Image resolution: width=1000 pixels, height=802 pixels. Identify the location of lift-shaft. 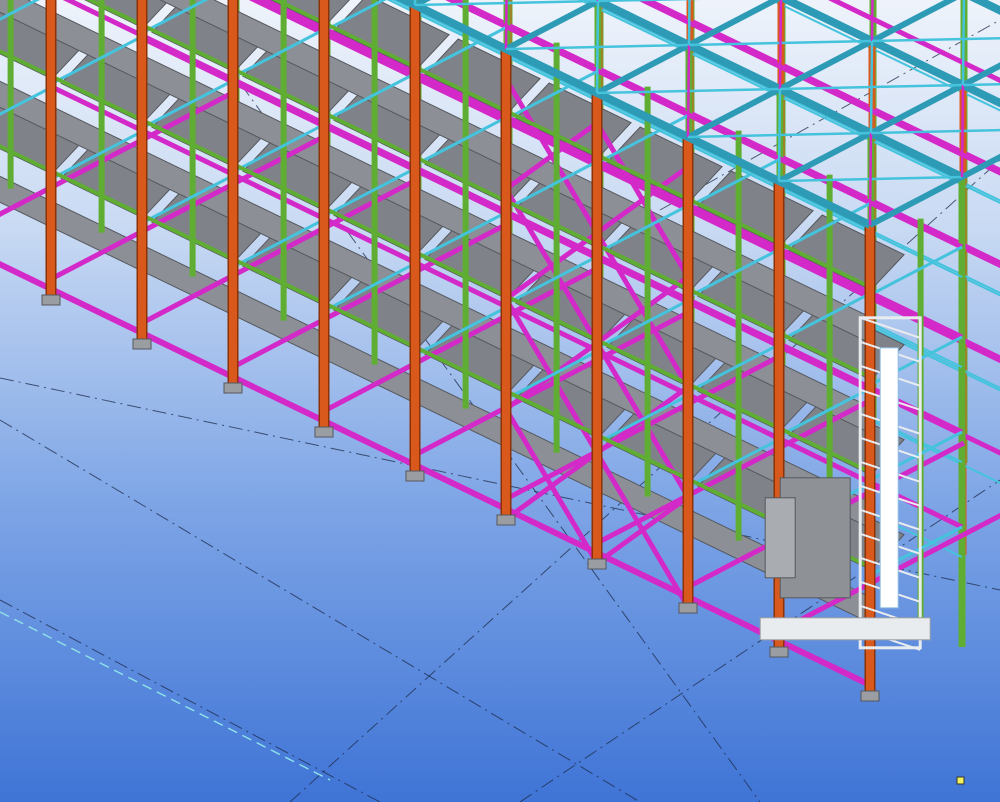
(889, 478).